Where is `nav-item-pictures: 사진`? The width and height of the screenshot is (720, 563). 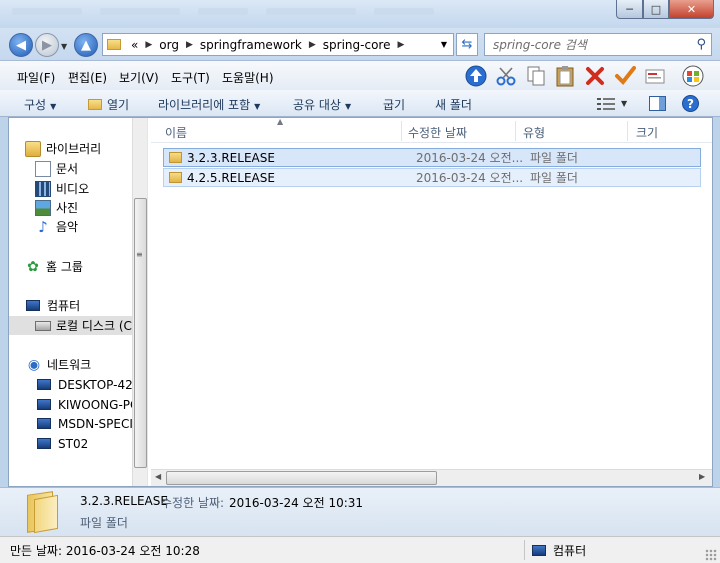 nav-item-pictures: 사진 is located at coordinates (91, 207).